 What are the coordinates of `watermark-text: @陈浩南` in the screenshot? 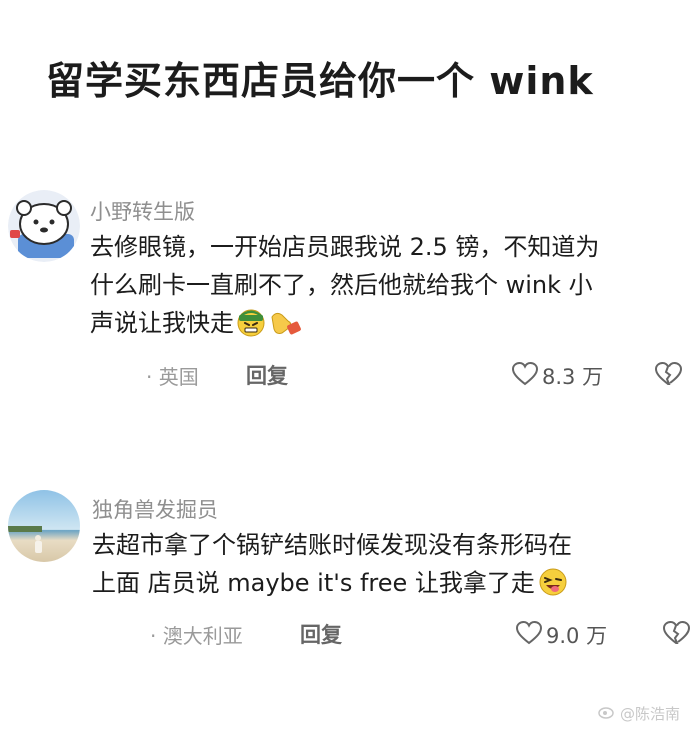 It's located at (649, 714).